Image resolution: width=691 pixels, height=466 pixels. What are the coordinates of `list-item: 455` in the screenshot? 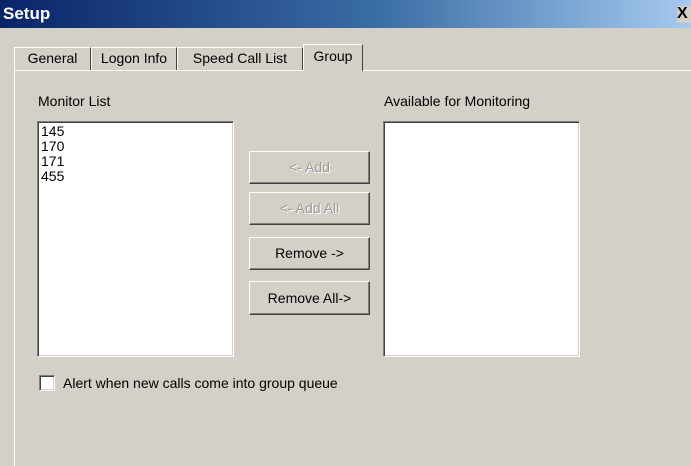 It's located at (135, 176).